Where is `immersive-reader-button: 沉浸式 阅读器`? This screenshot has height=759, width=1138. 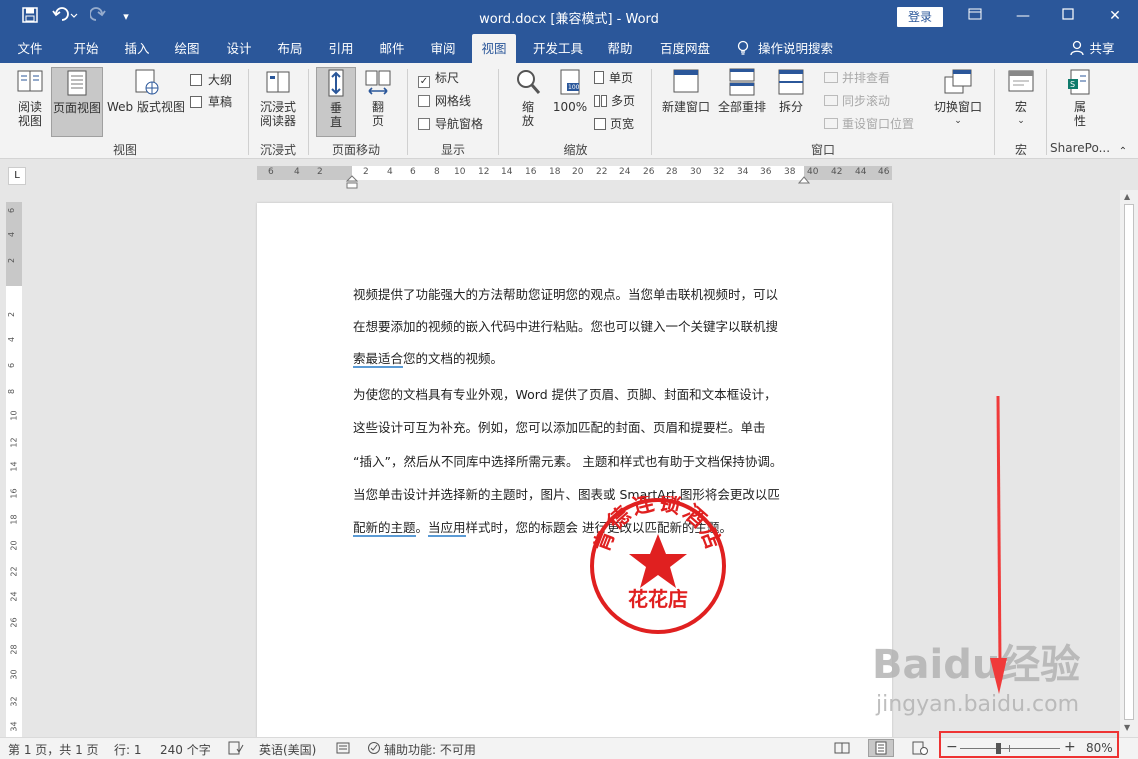
immersive-reader-button: 沉浸式 阅读器 is located at coordinates (278, 102).